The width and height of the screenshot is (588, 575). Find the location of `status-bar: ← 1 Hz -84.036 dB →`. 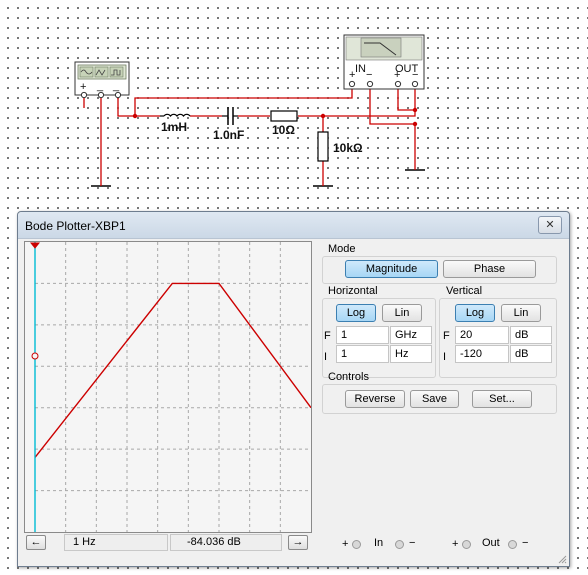

status-bar: ← 1 Hz -84.036 dB → is located at coordinates (168, 543).